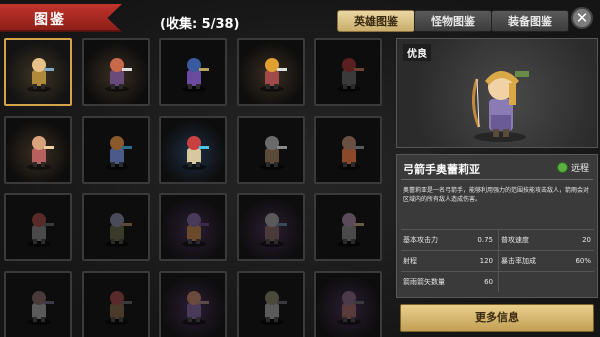  I want to click on hero-card-knight, so click(38, 227).